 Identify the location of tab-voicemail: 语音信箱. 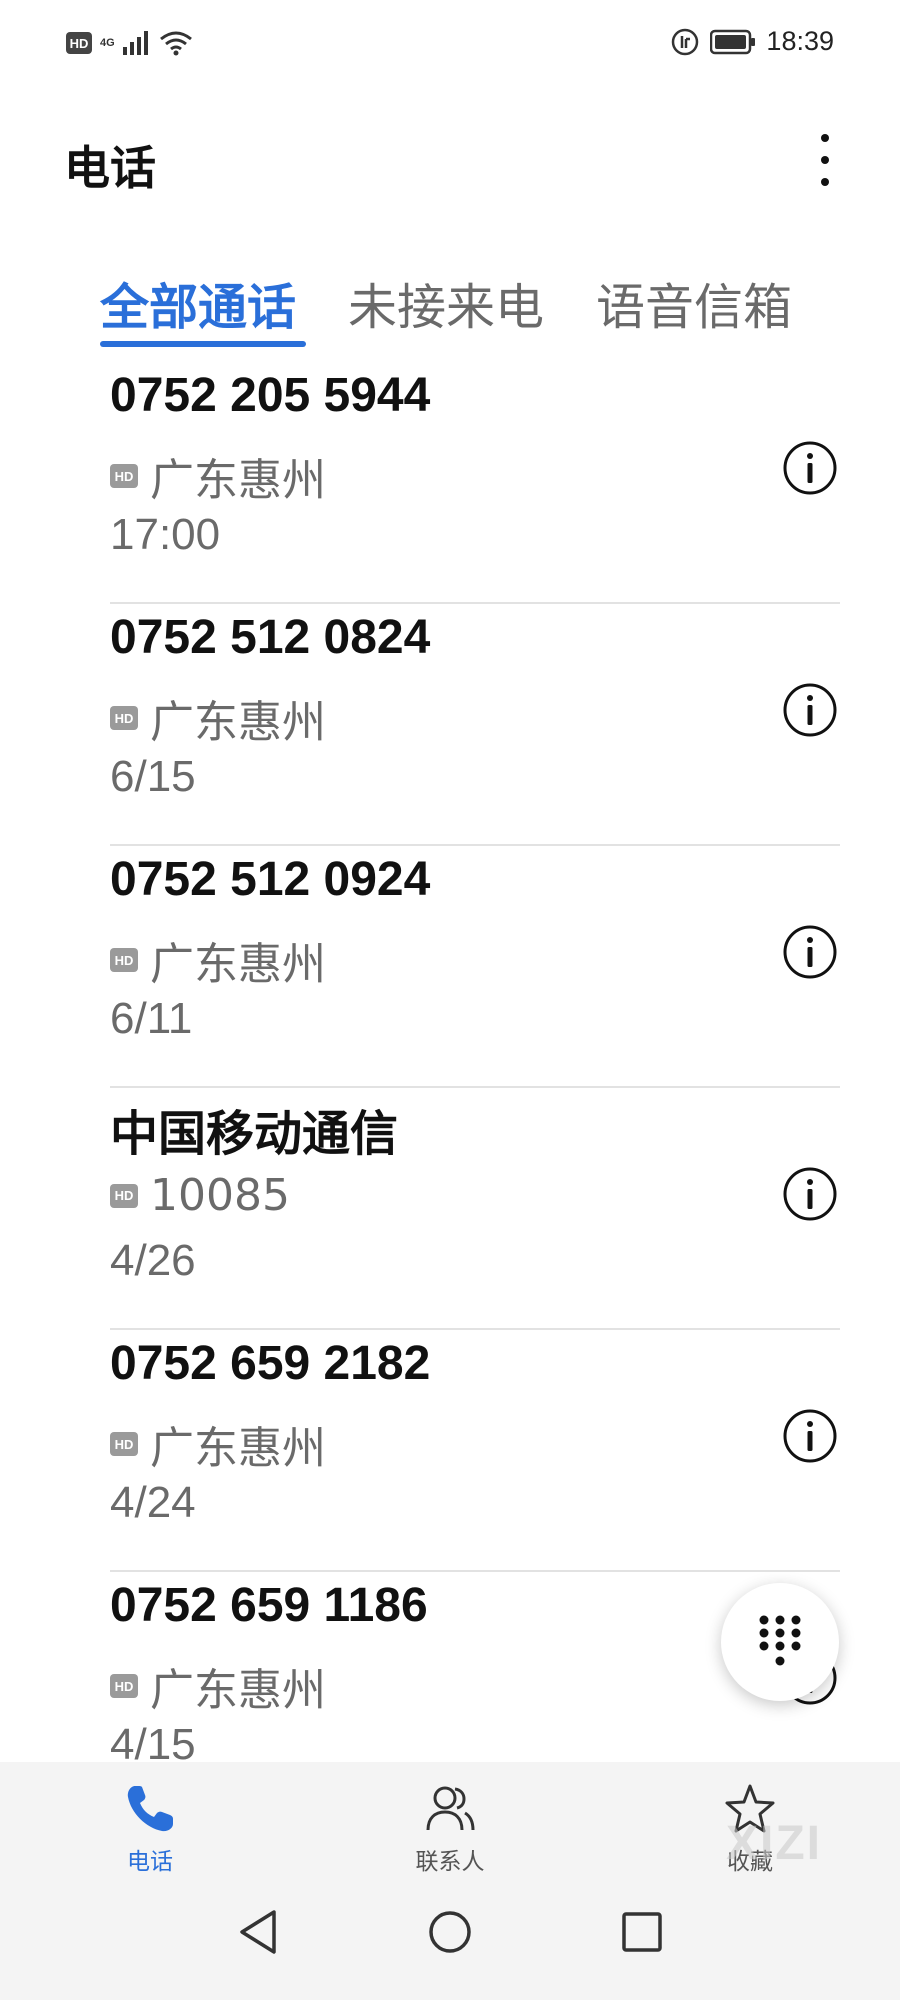
(694, 303).